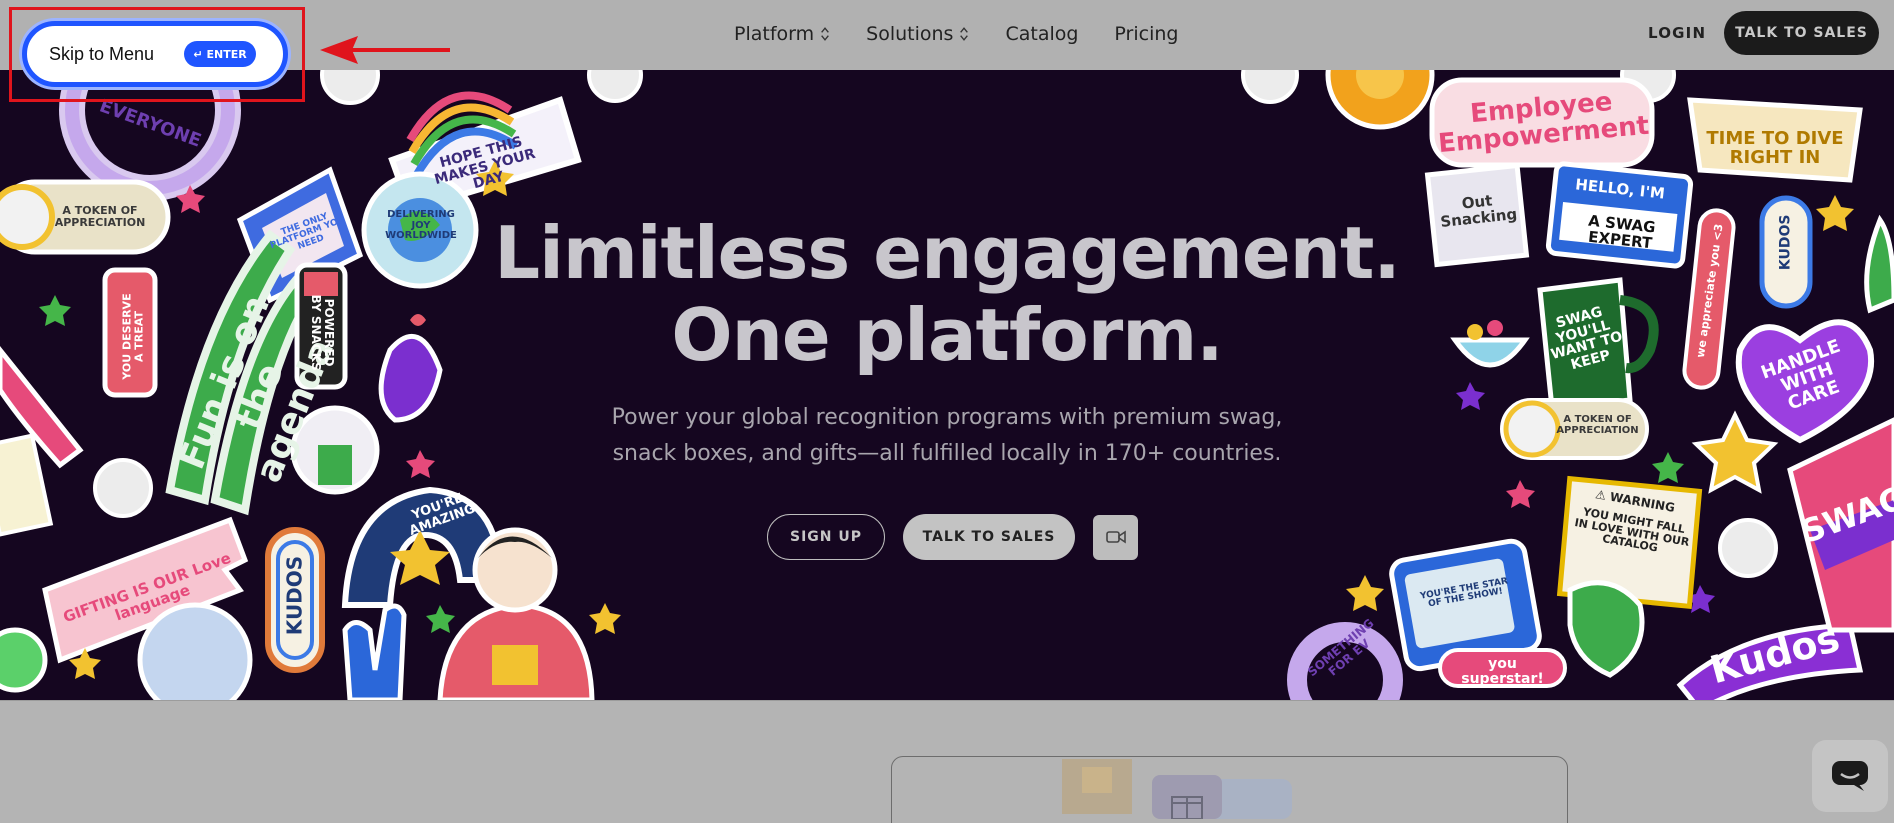  Describe the element at coordinates (421, 225) in the screenshot. I see `sticker-delivering-text: DELIVERING JOY WORLDWIDE` at that location.